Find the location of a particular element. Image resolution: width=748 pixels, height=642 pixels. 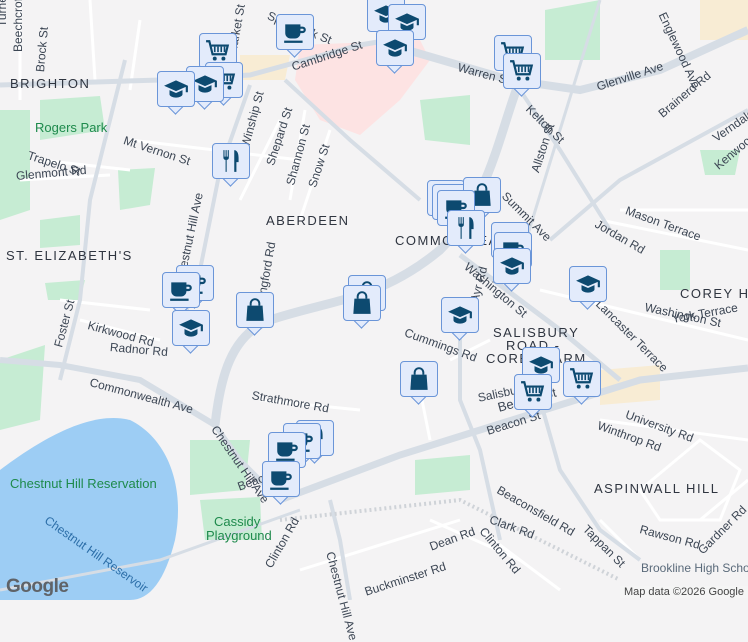

neighborhood-label: BRIGHTON is located at coordinates (50, 83).